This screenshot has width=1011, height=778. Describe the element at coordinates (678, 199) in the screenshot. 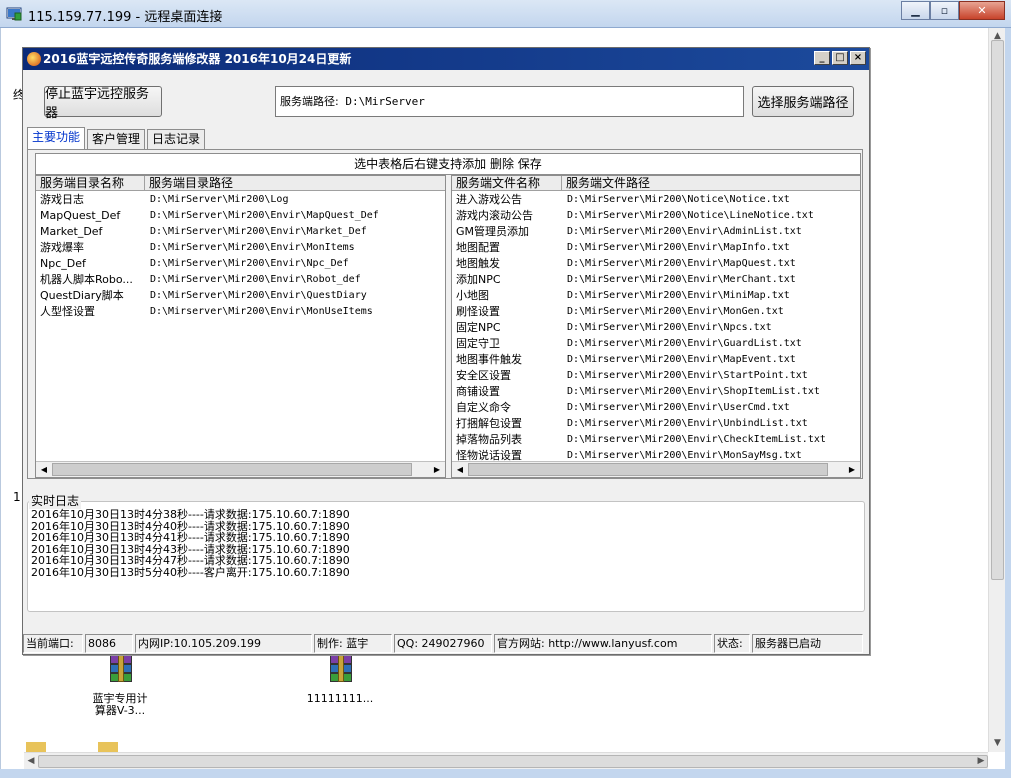

I see `list-cell-path: D:\MirServer\Mir200\Notice\Notice.txt` at that location.